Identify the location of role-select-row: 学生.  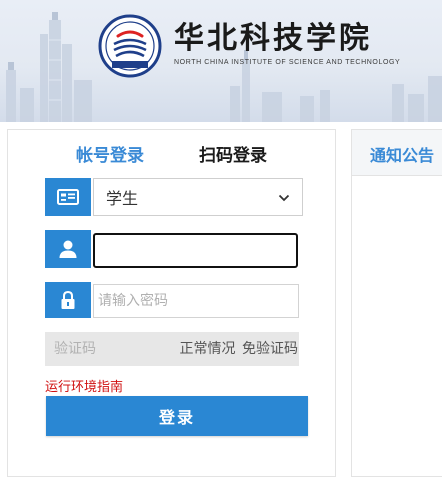
(175, 197).